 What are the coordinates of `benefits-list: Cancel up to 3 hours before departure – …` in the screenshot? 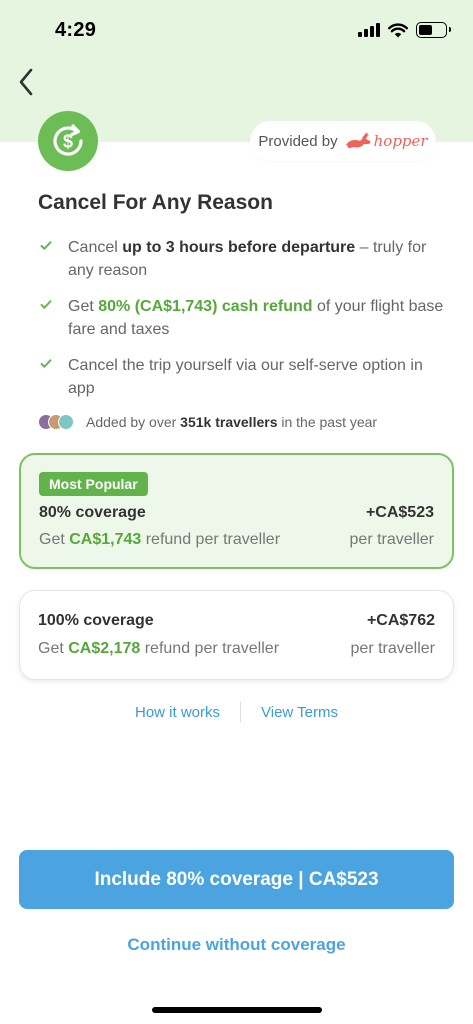 It's located at (243, 324).